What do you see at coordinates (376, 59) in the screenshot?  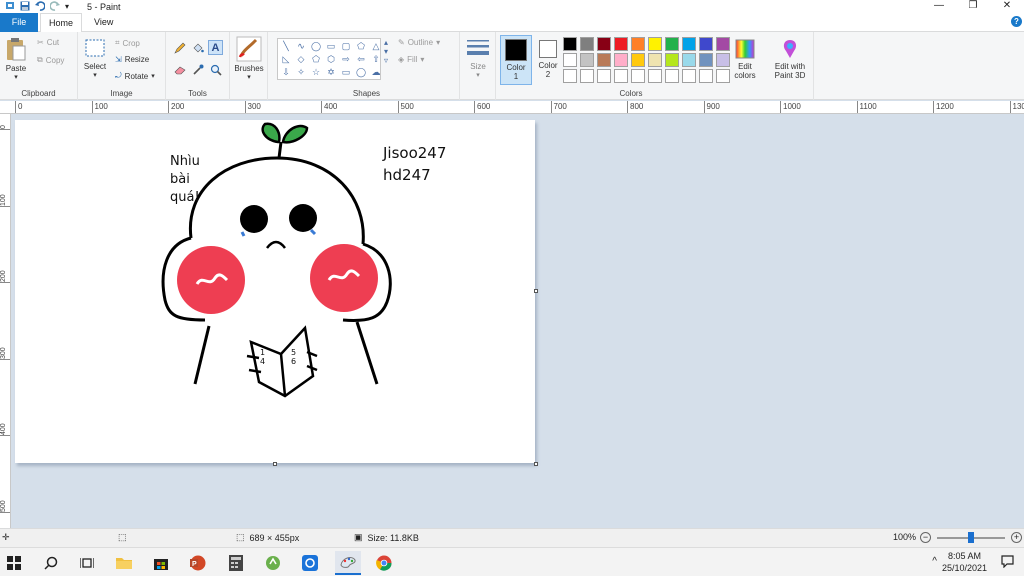 I see `up-arrow-shape-icon: ⇧` at bounding box center [376, 59].